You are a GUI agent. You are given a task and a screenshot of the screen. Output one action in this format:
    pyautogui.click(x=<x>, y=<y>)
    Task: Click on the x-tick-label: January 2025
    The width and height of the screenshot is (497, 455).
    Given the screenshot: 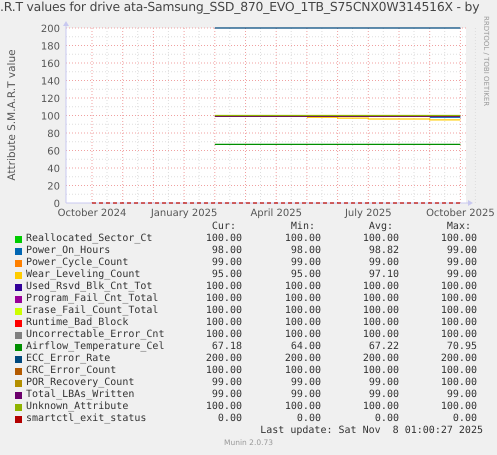 What is the action you would take?
    pyautogui.click(x=184, y=213)
    